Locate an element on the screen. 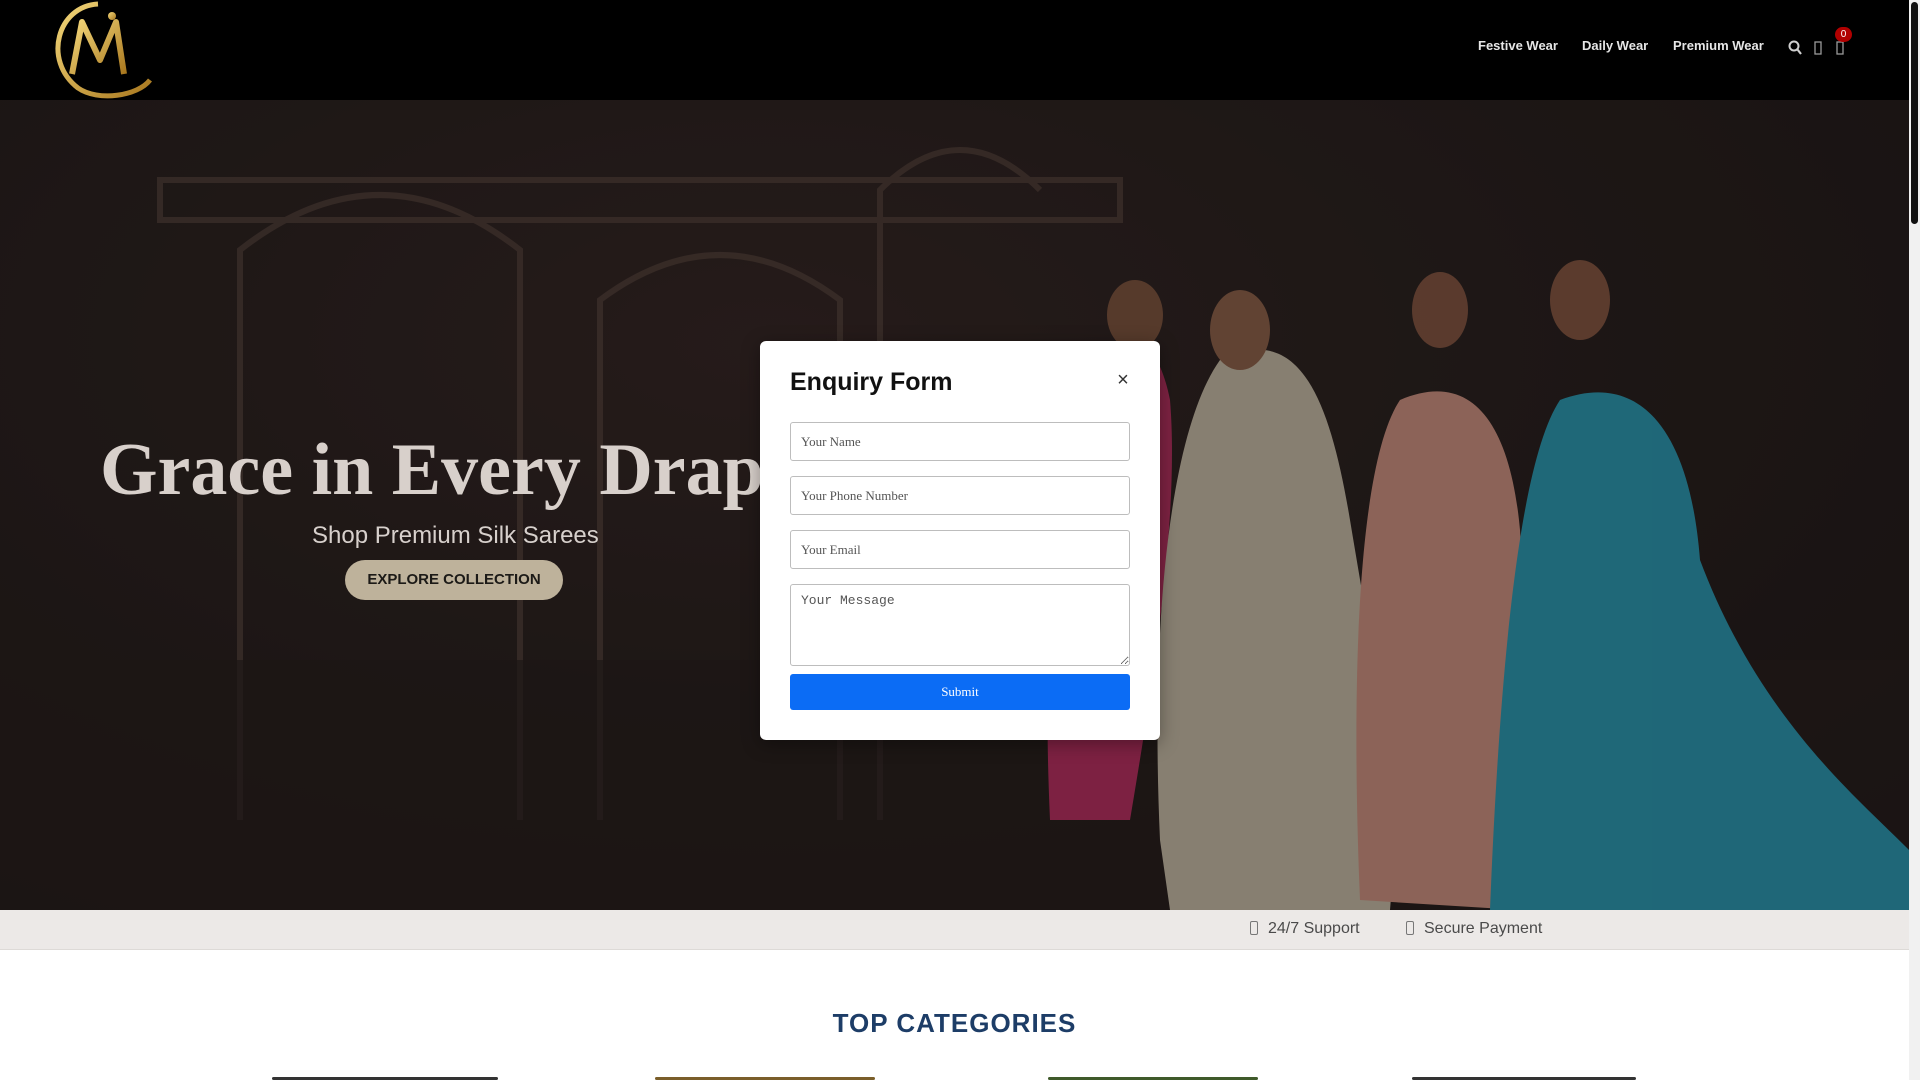  nav-daily-wear: Daily Wear is located at coordinates (1615, 45).